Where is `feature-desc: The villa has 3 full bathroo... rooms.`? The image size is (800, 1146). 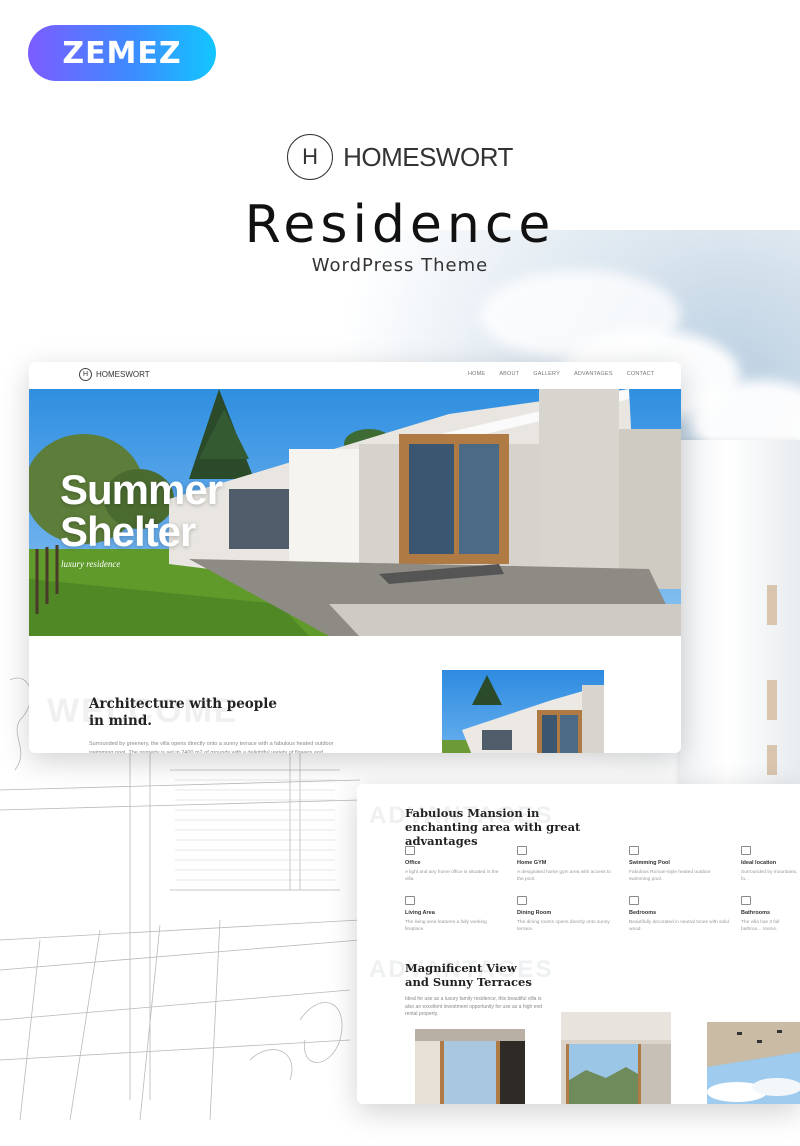 feature-desc: The villa has 3 full bathroo... rooms. is located at coordinates (760, 926).